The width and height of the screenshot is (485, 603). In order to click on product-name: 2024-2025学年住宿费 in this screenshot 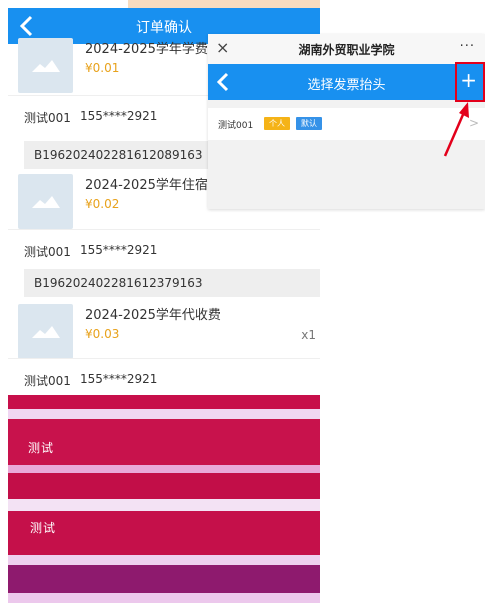, I will do `click(153, 185)`.